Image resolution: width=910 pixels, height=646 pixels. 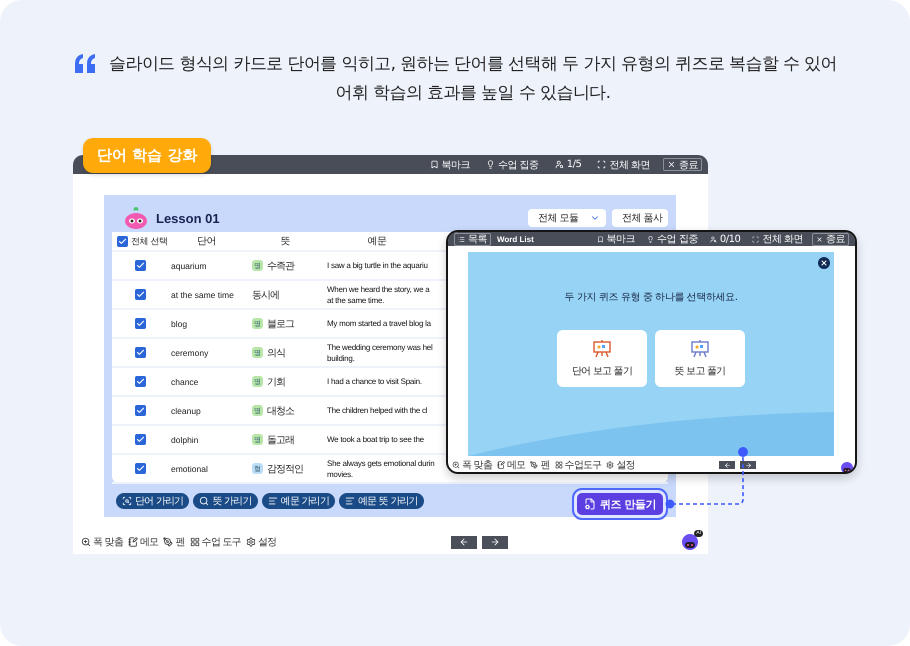 I want to click on filter-dropdown: 전체 모듈, so click(x=567, y=218).